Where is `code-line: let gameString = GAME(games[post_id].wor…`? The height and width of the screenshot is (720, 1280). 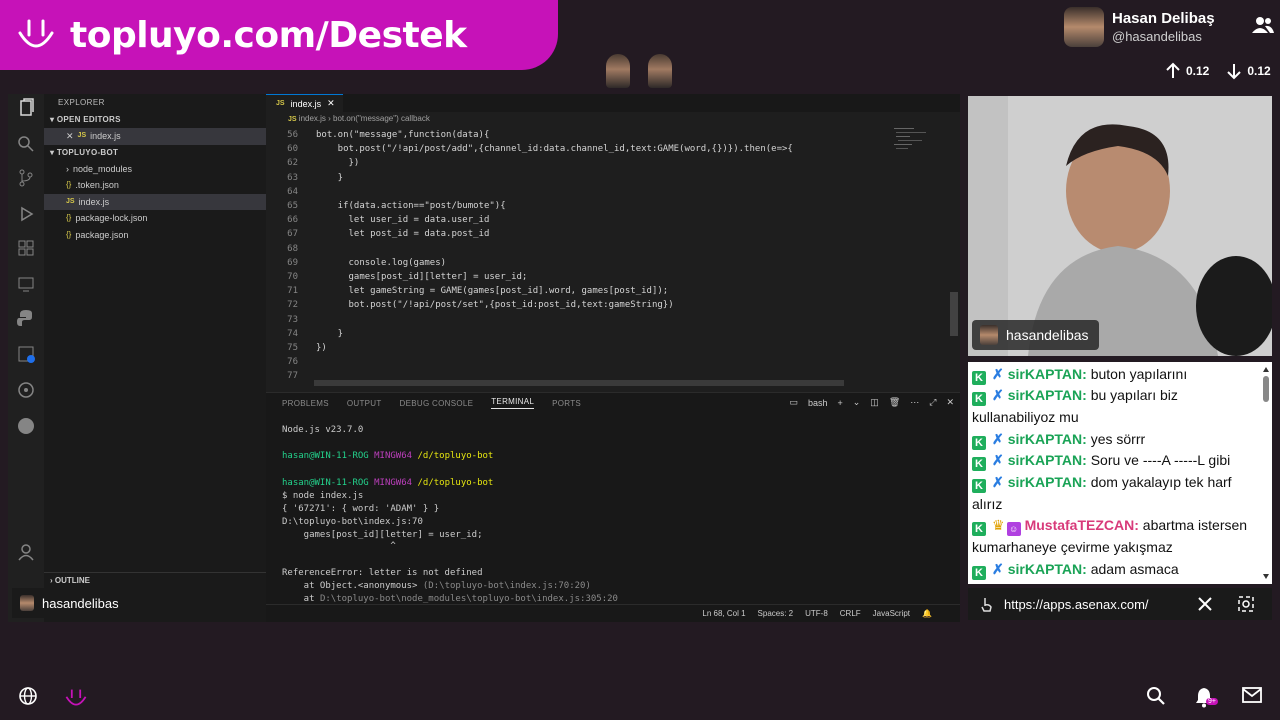
code-line: let gameString = GAME(games[post_id].wor… is located at coordinates (492, 291).